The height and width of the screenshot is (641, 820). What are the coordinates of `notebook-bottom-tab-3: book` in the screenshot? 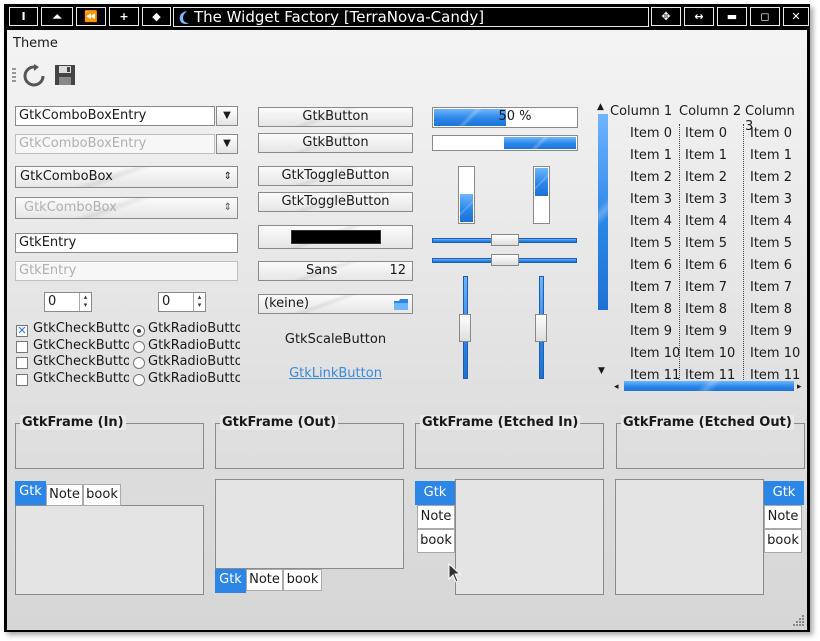 It's located at (302, 580).